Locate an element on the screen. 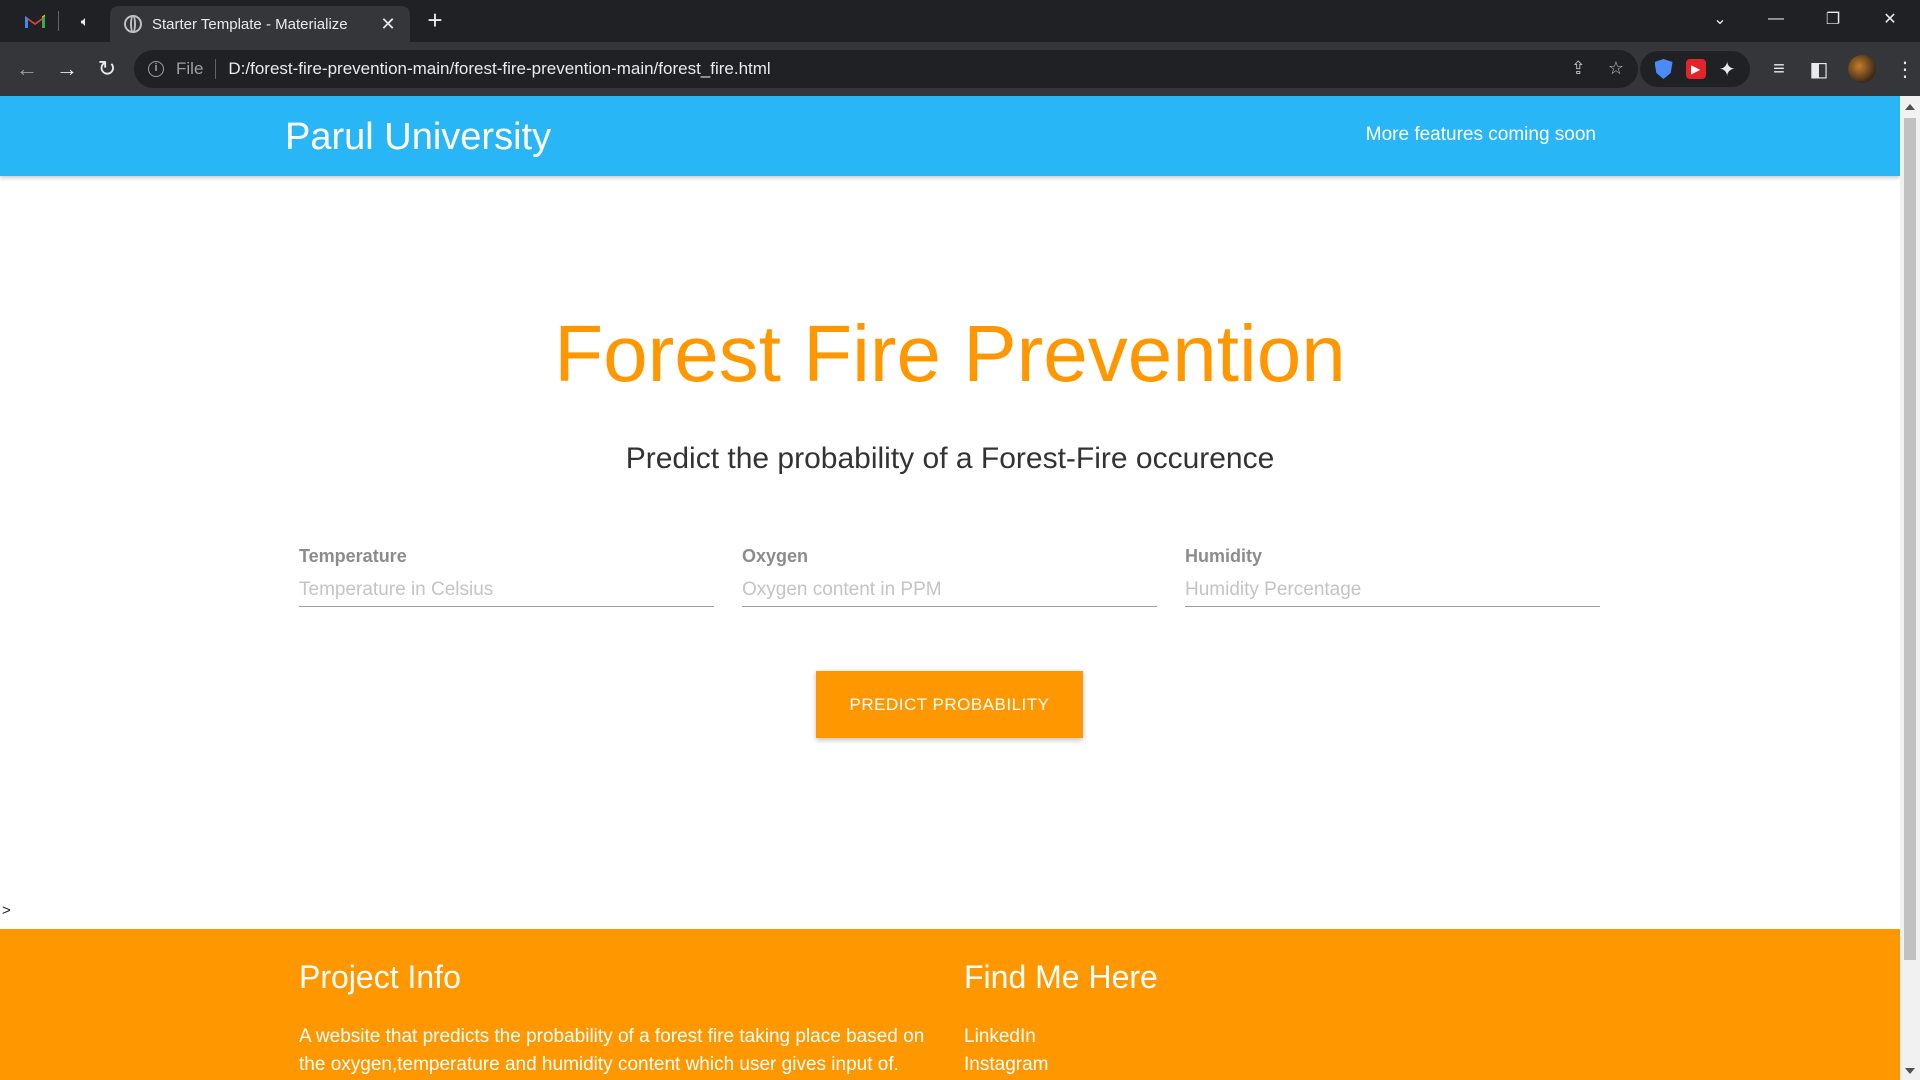  humidity-field: Humidity is located at coordinates (1392, 576).